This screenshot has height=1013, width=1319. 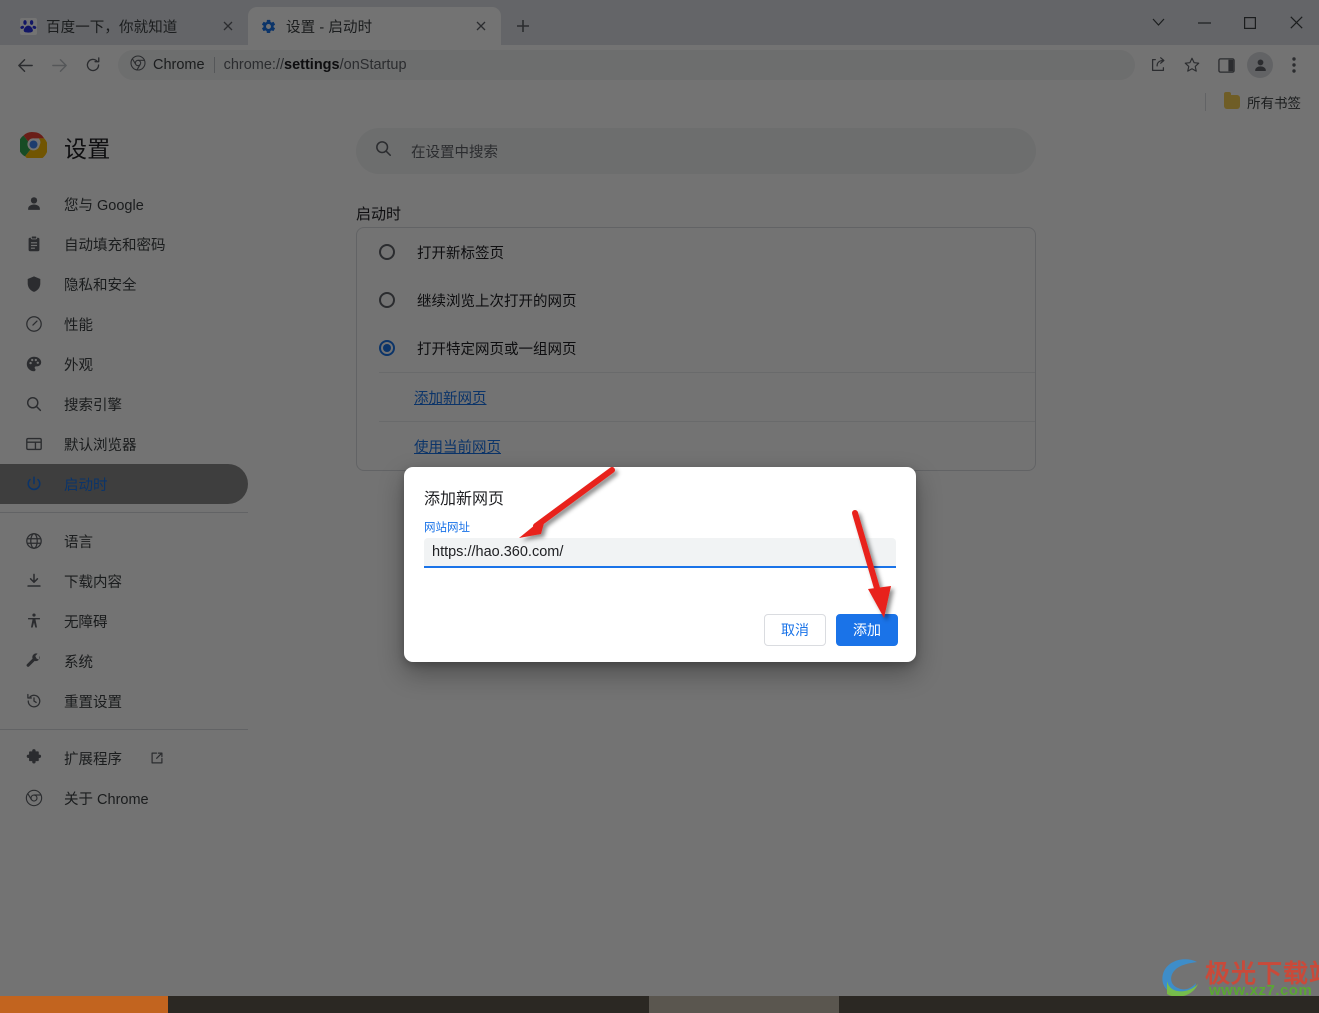 I want to click on taskbar-segment-orange, so click(x=84, y=1004).